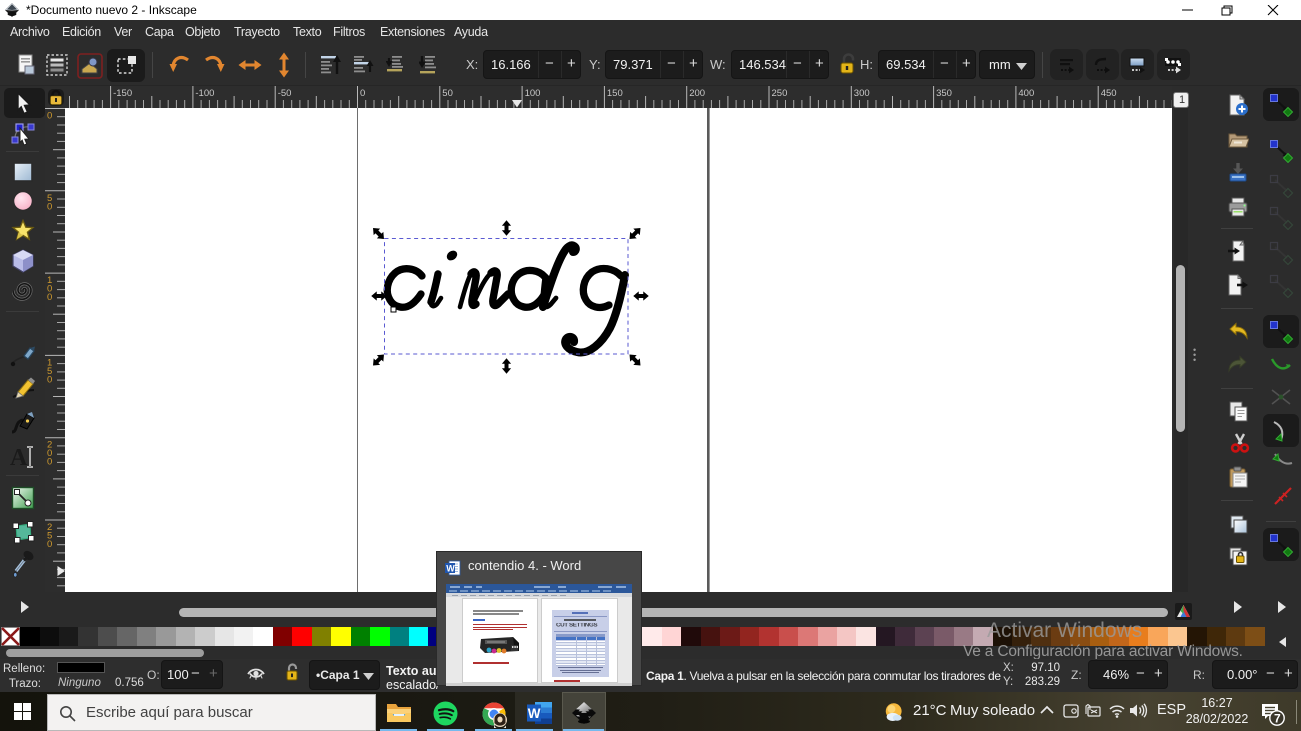  What do you see at coordinates (780, 93) in the screenshot?
I see `svg-text: 250` at bounding box center [780, 93].